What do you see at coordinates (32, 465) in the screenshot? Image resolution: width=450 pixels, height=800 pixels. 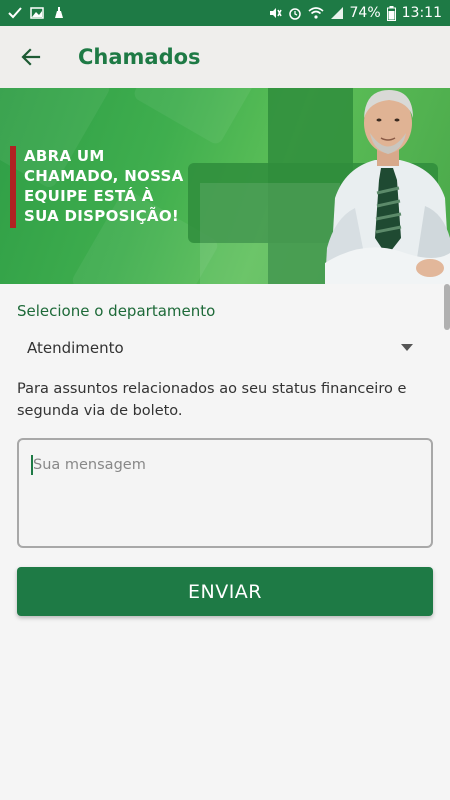 I see `text-cursor` at bounding box center [32, 465].